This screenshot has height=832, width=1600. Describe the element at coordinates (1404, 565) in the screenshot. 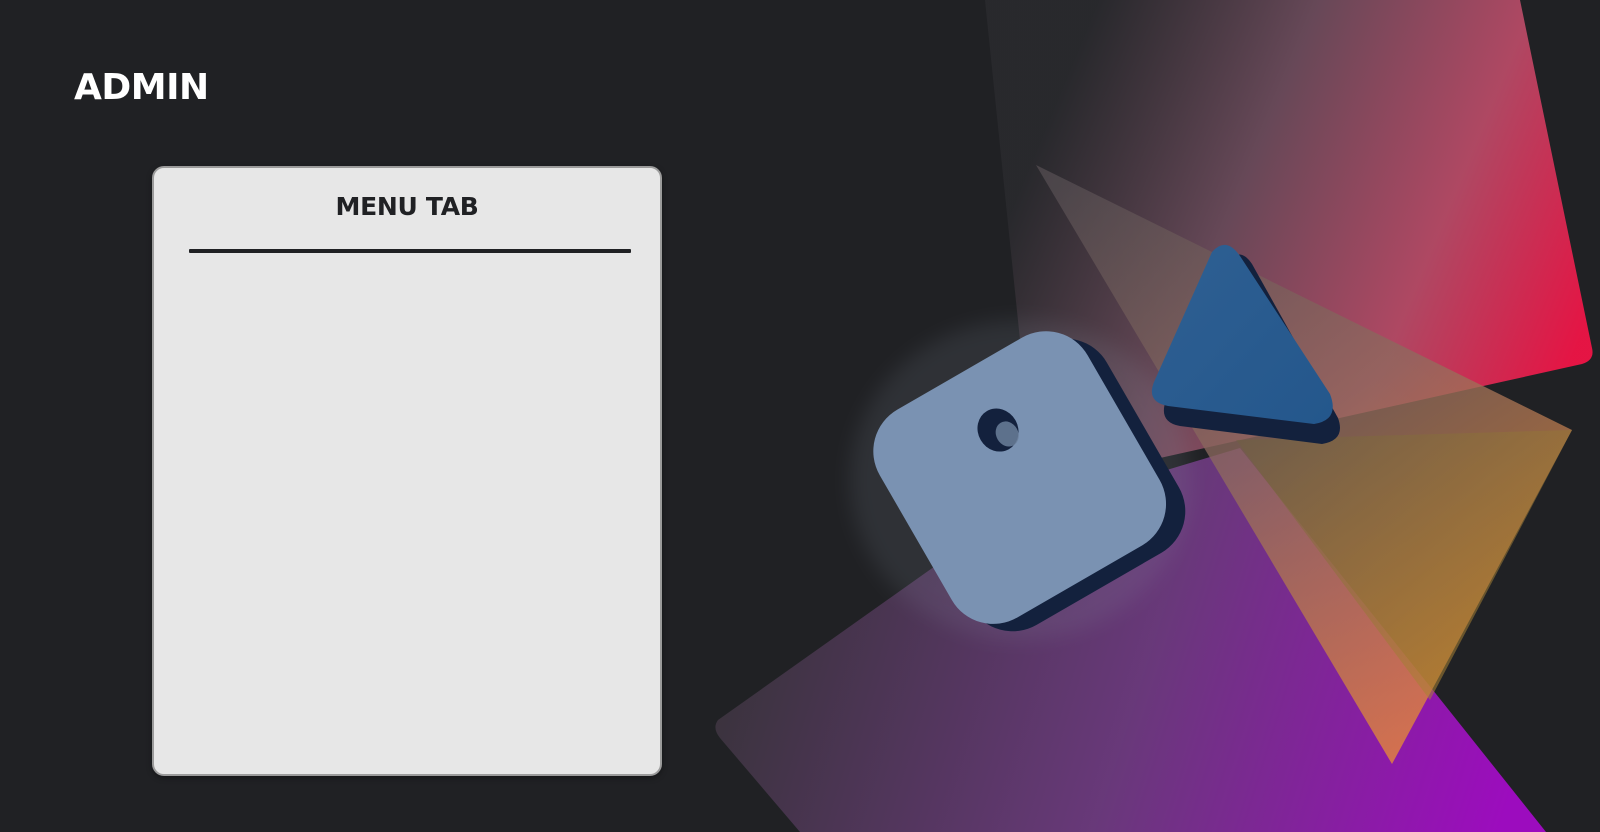

I see `gold-overlay-shape` at that location.